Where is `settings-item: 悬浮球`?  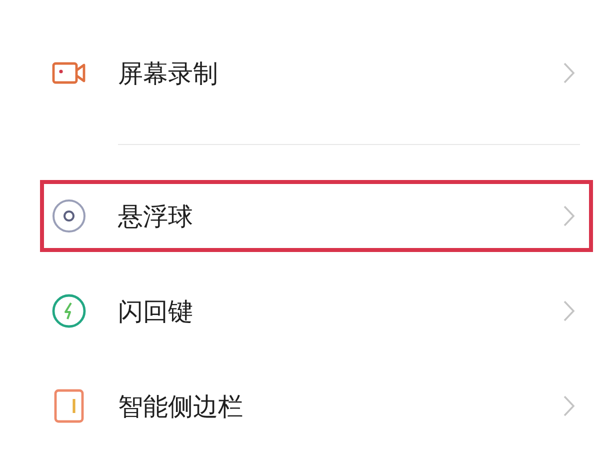 settings-item: 悬浮球 is located at coordinates (316, 216).